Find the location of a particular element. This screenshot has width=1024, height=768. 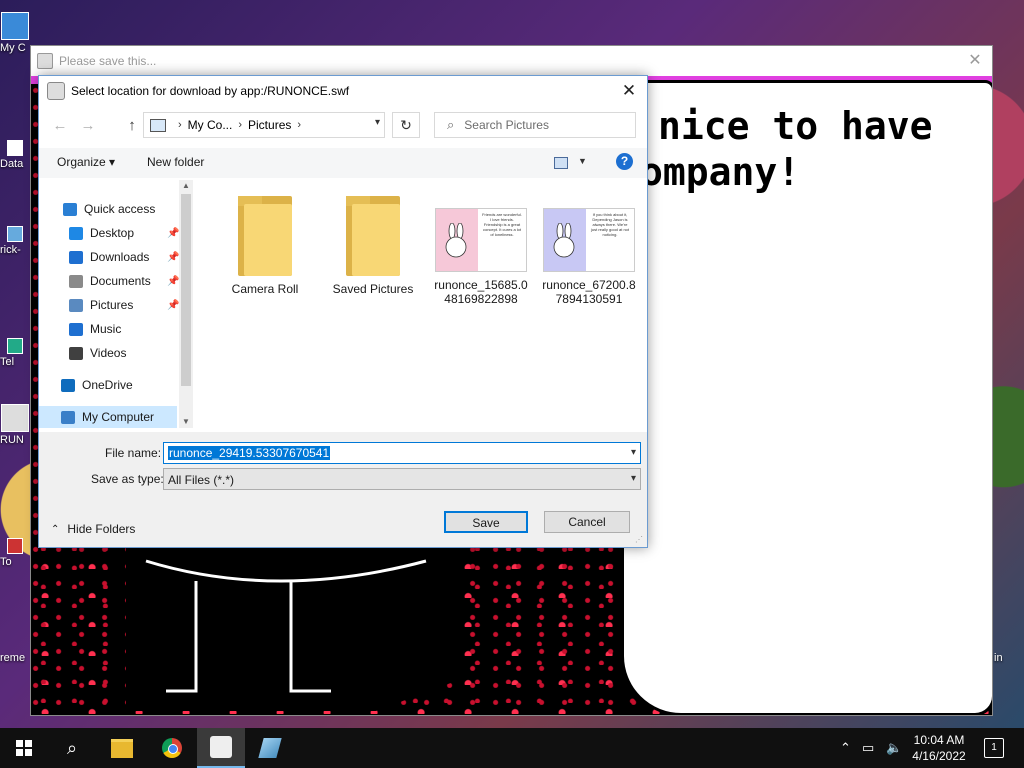

desktop-icon-reme: reme is located at coordinates (15, 658).